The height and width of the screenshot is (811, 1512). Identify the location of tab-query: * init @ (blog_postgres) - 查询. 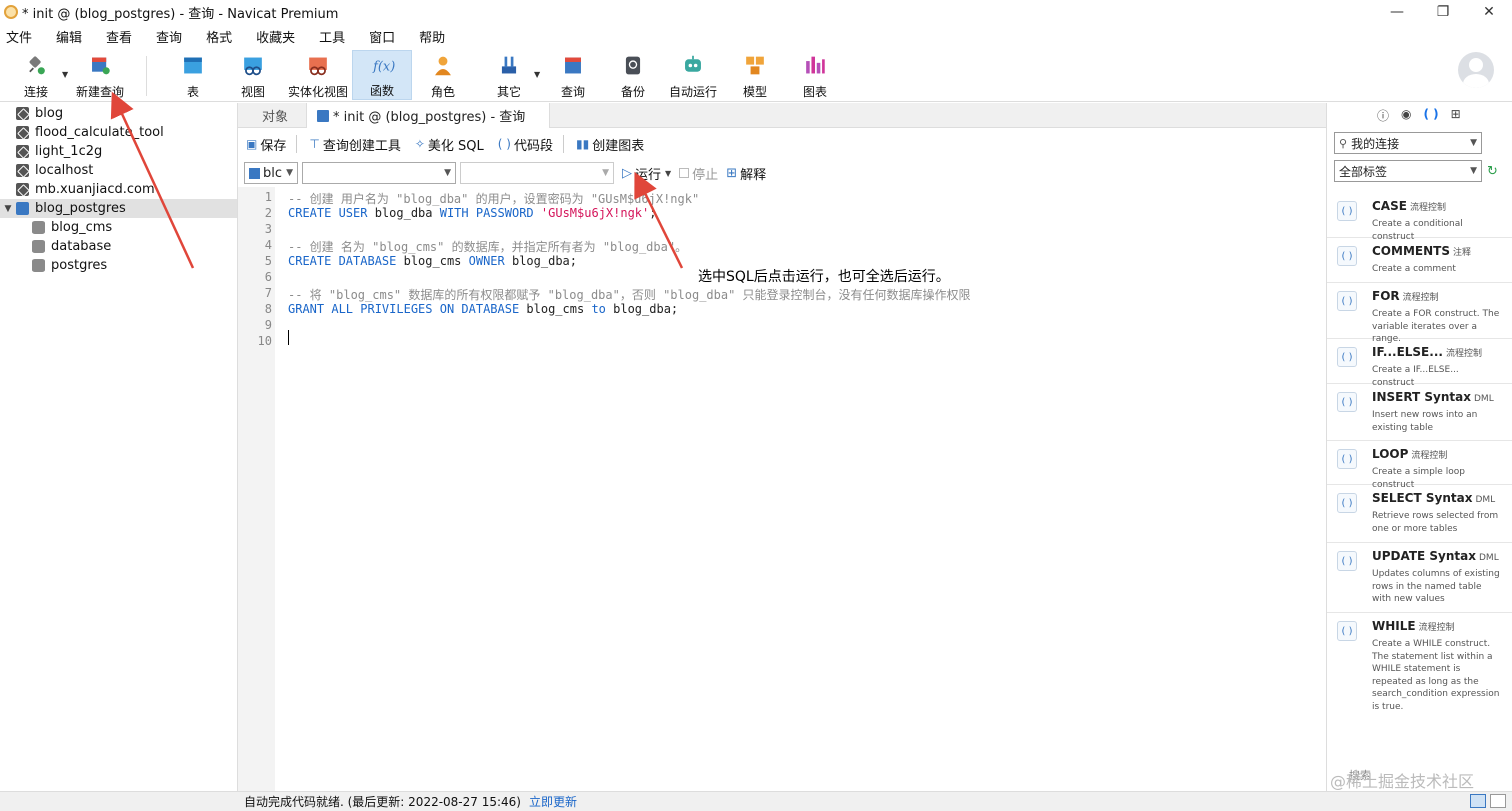
(428, 115).